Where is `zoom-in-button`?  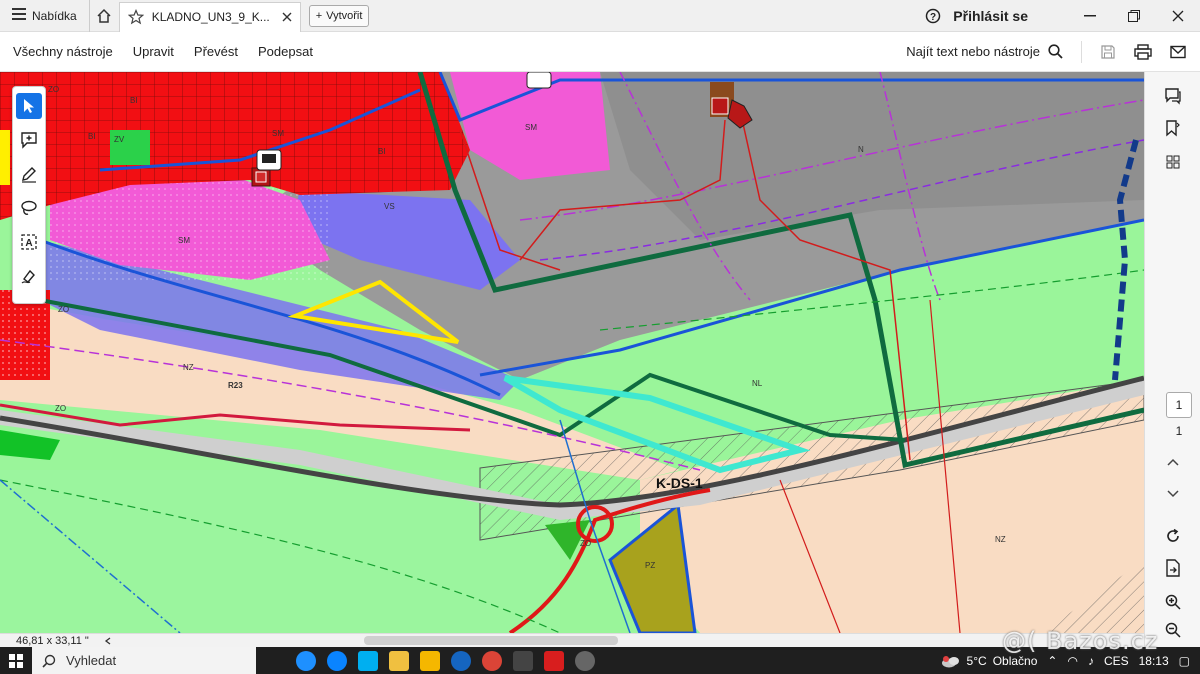
zoom-in-button is located at coordinates (1173, 602).